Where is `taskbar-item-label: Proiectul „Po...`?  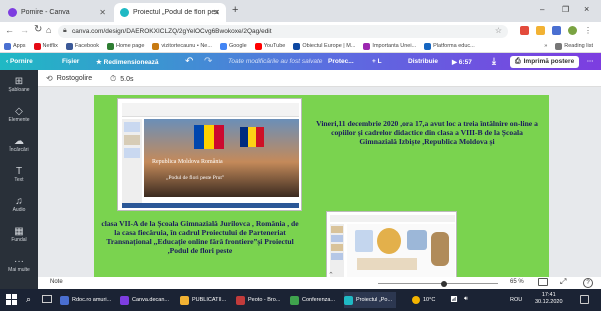 taskbar-item-label: Proiectul „Po... is located at coordinates (374, 300).